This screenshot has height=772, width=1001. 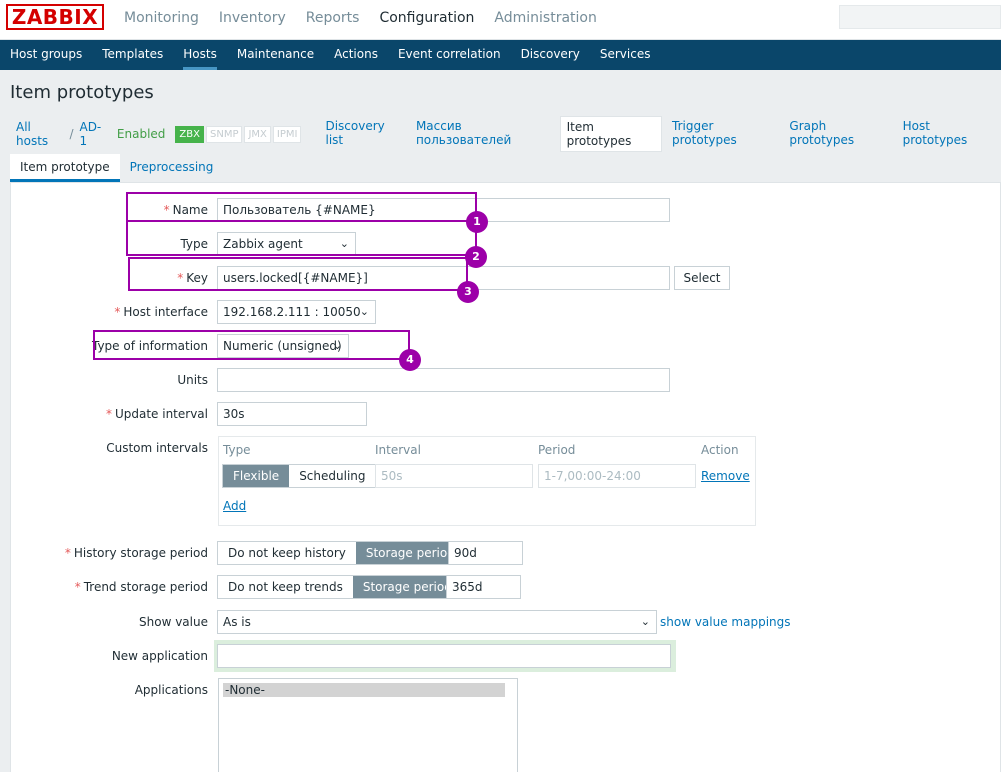 I want to click on trend-storage-field: 365d, so click(x=483, y=587).